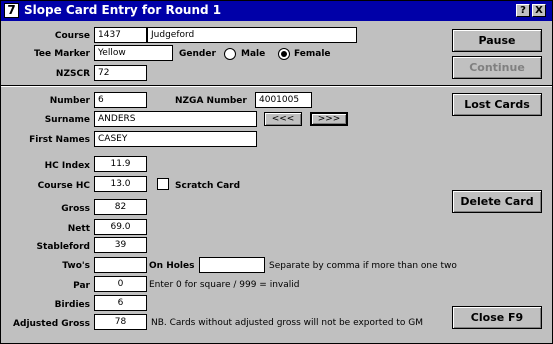  What do you see at coordinates (363, 266) in the screenshot?
I see `holes-hint: Separate by comma if more than one two` at bounding box center [363, 266].